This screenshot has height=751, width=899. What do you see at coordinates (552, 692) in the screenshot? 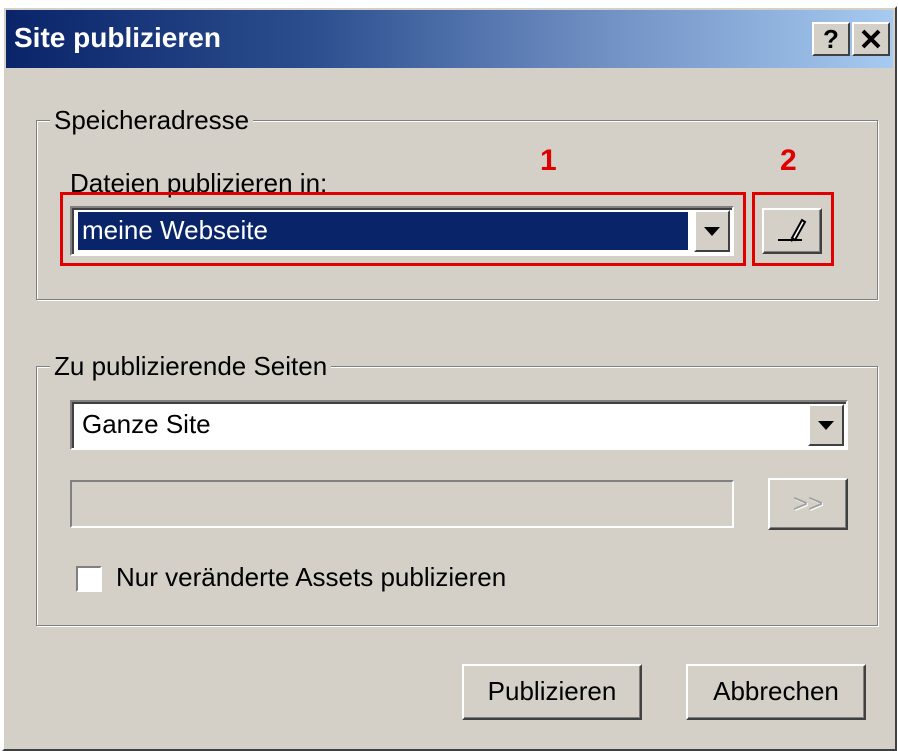
I see `publish-button: Publizieren` at bounding box center [552, 692].